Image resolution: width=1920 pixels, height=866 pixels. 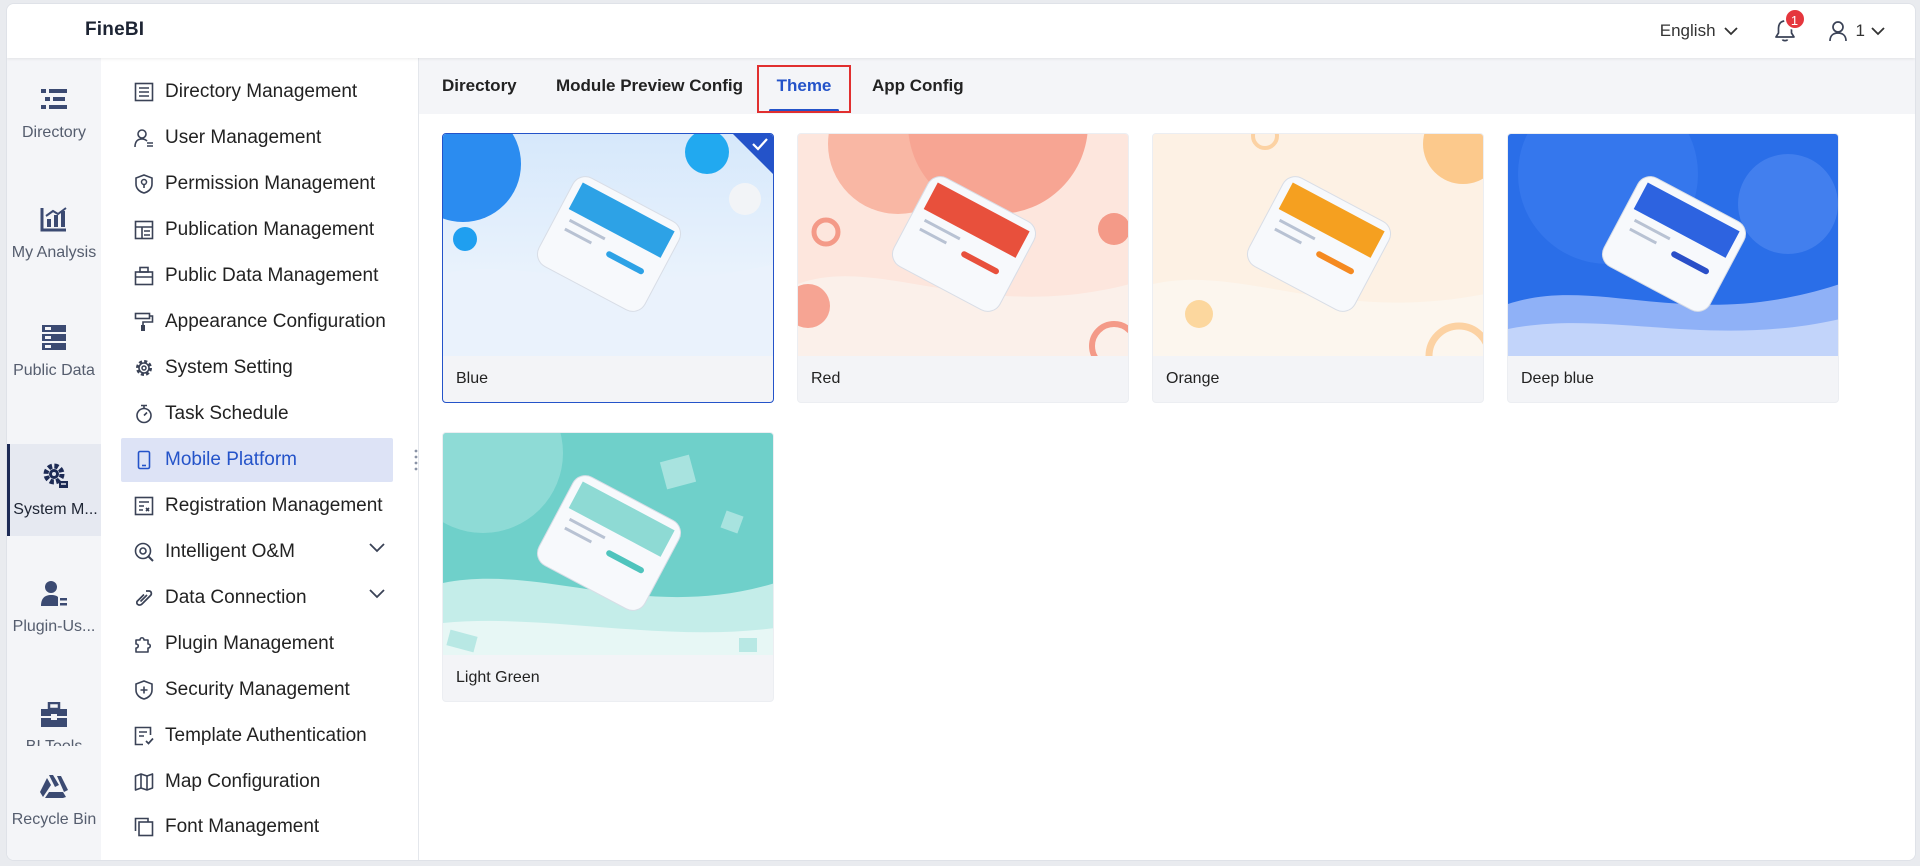 I want to click on rail-label: Directory, so click(x=53, y=132).